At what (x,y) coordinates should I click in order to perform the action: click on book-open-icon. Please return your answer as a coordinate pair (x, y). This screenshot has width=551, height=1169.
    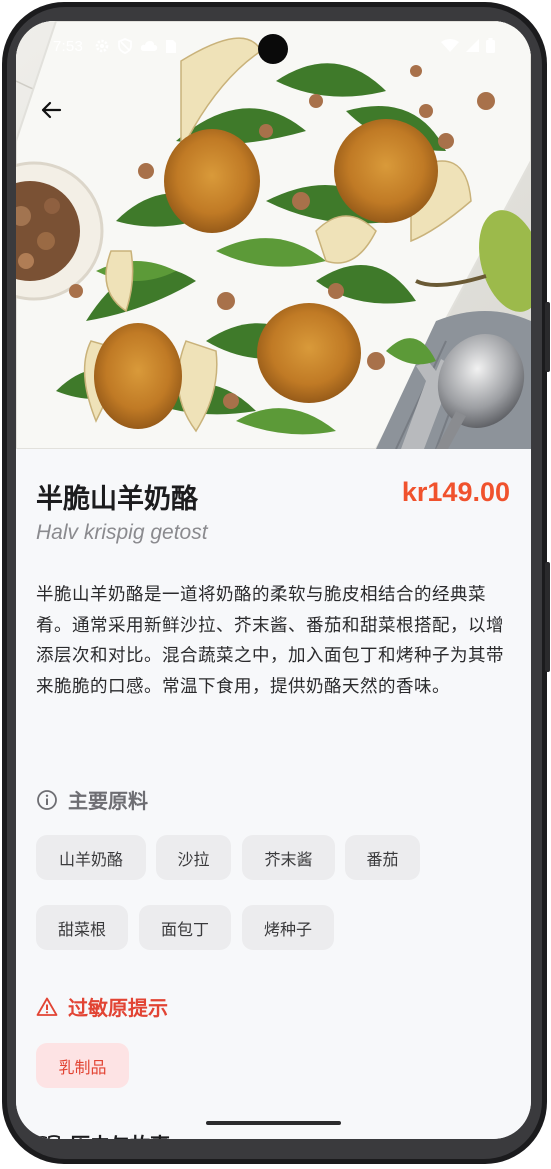
    Looking at the image, I should click on (48, 1136).